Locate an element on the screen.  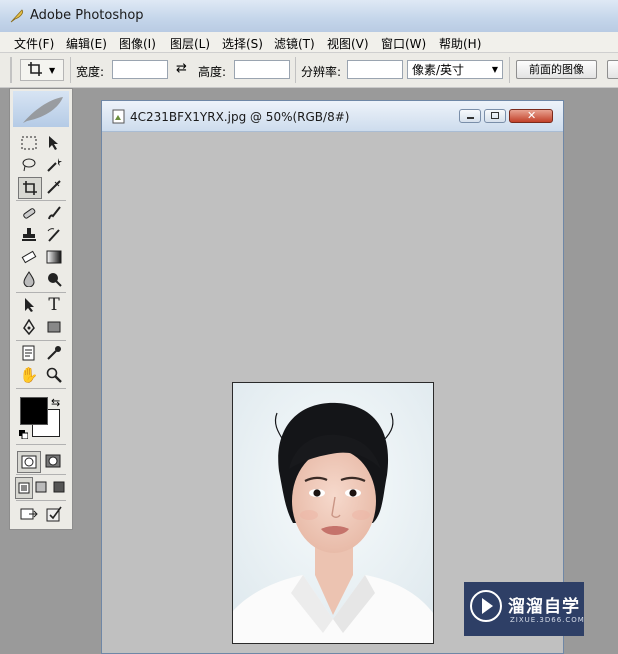
quick-mask-mode-icon is located at coordinates (53, 461).